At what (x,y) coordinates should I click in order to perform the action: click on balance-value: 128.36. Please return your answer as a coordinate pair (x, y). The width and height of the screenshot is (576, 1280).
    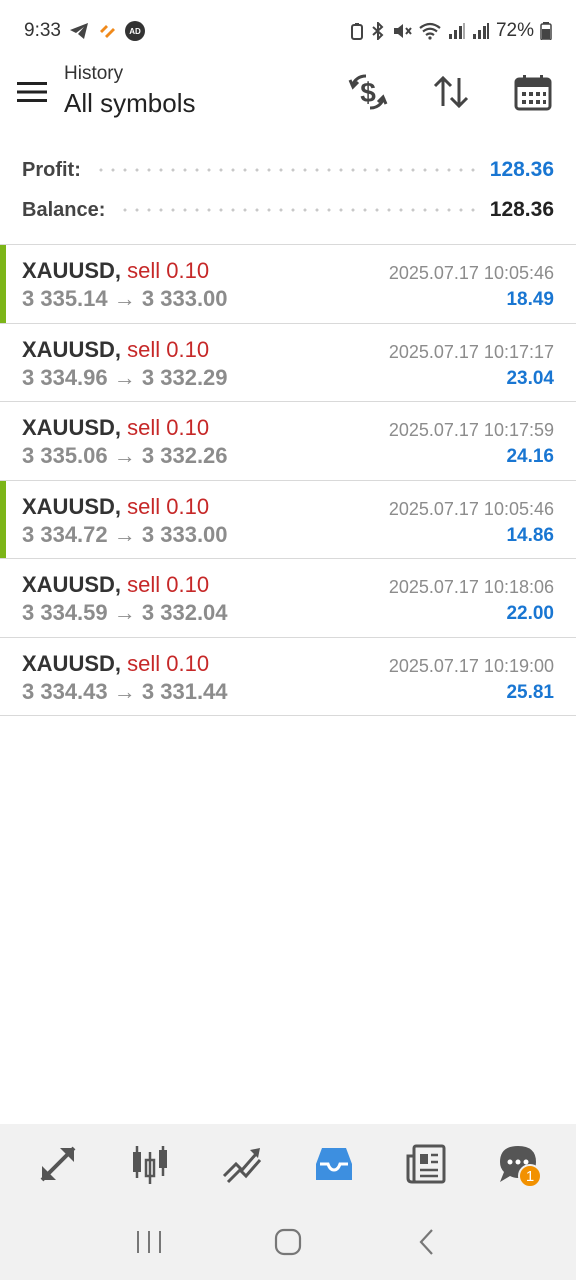
    Looking at the image, I should click on (521, 209).